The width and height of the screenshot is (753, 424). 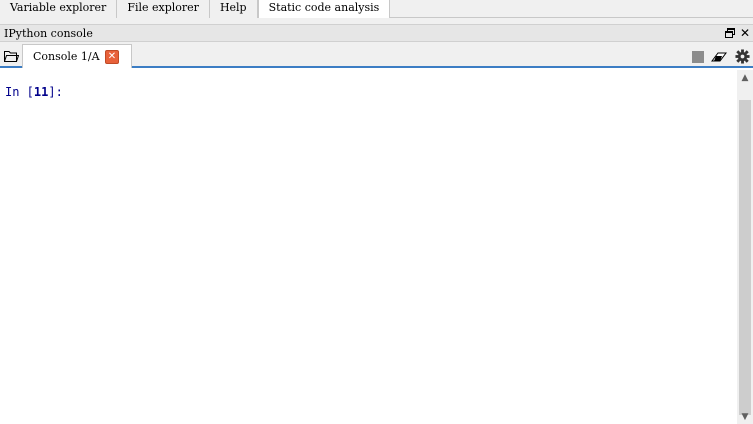 I want to click on prompt-number: 11, so click(x=41, y=92).